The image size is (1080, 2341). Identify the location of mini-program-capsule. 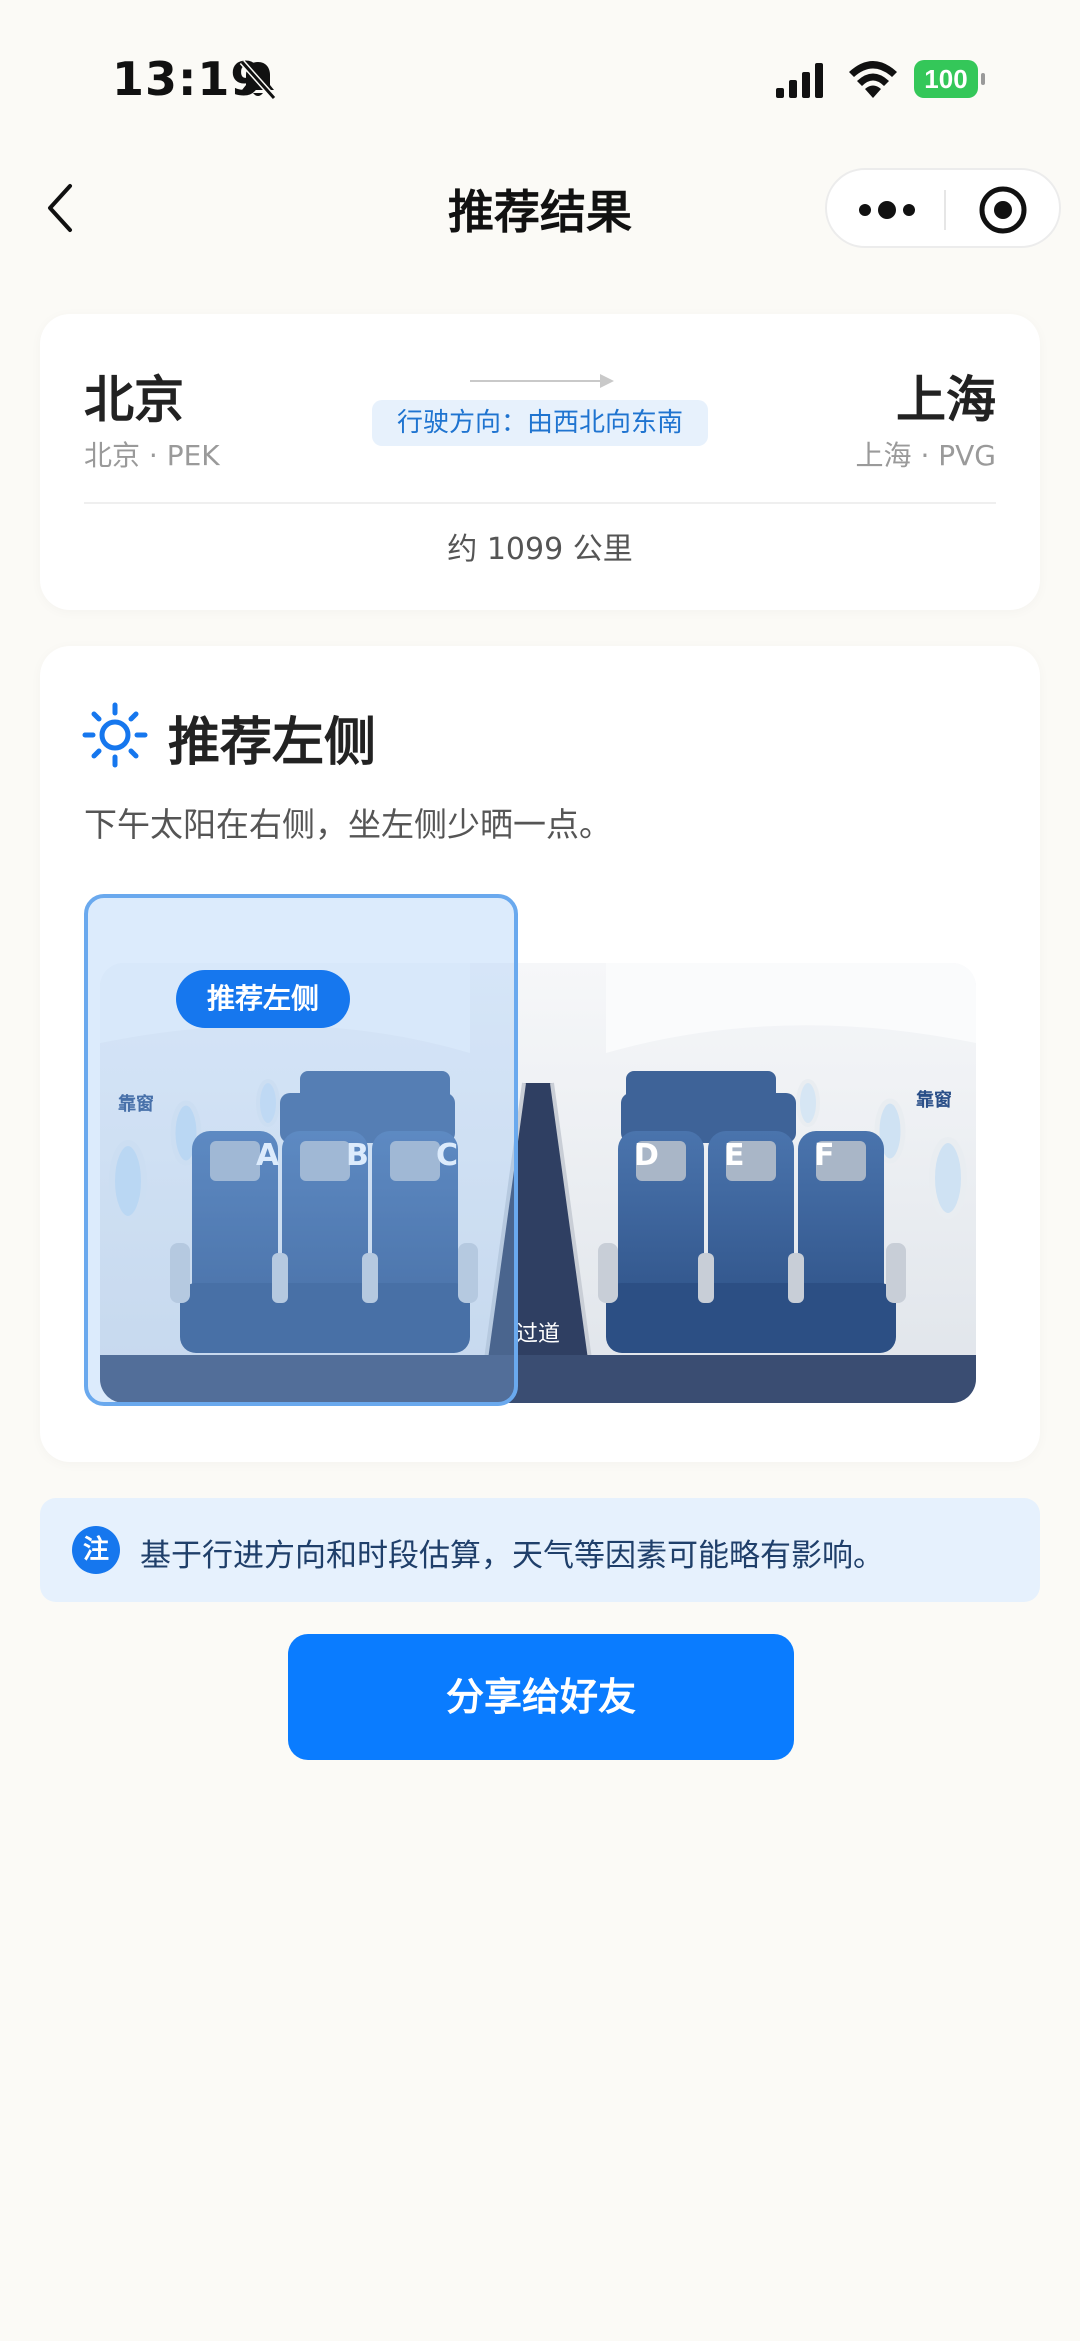
(943, 208).